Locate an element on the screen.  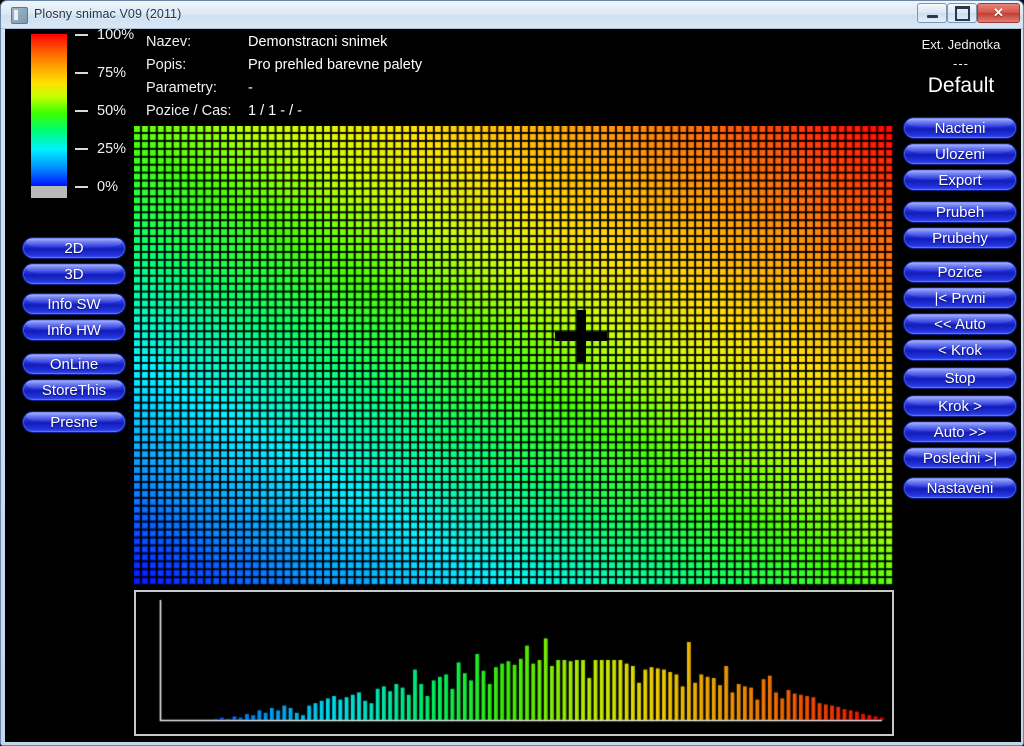
legend-tick-label: 25% is located at coordinates (112, 149).